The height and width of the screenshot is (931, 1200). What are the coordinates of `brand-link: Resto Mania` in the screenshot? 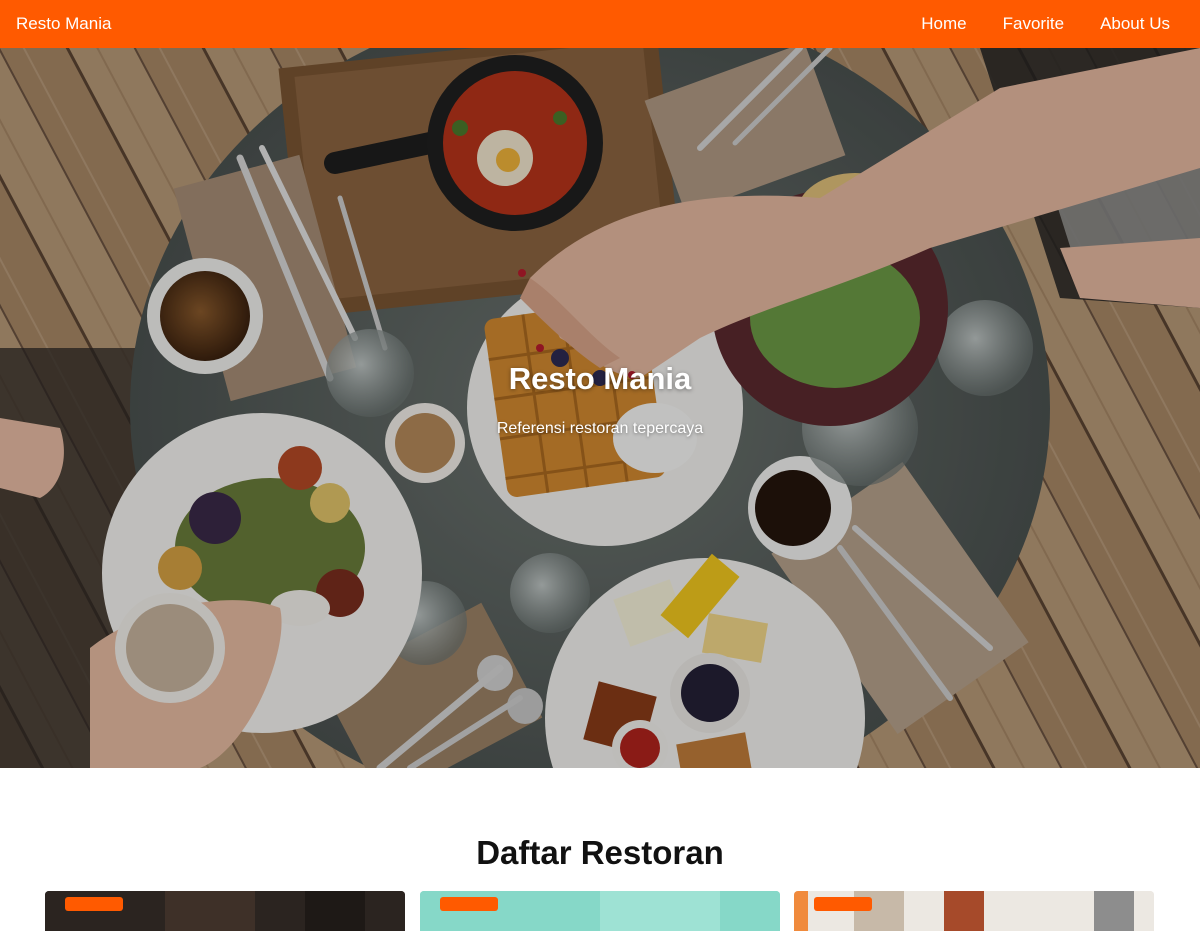 It's located at (63, 24).